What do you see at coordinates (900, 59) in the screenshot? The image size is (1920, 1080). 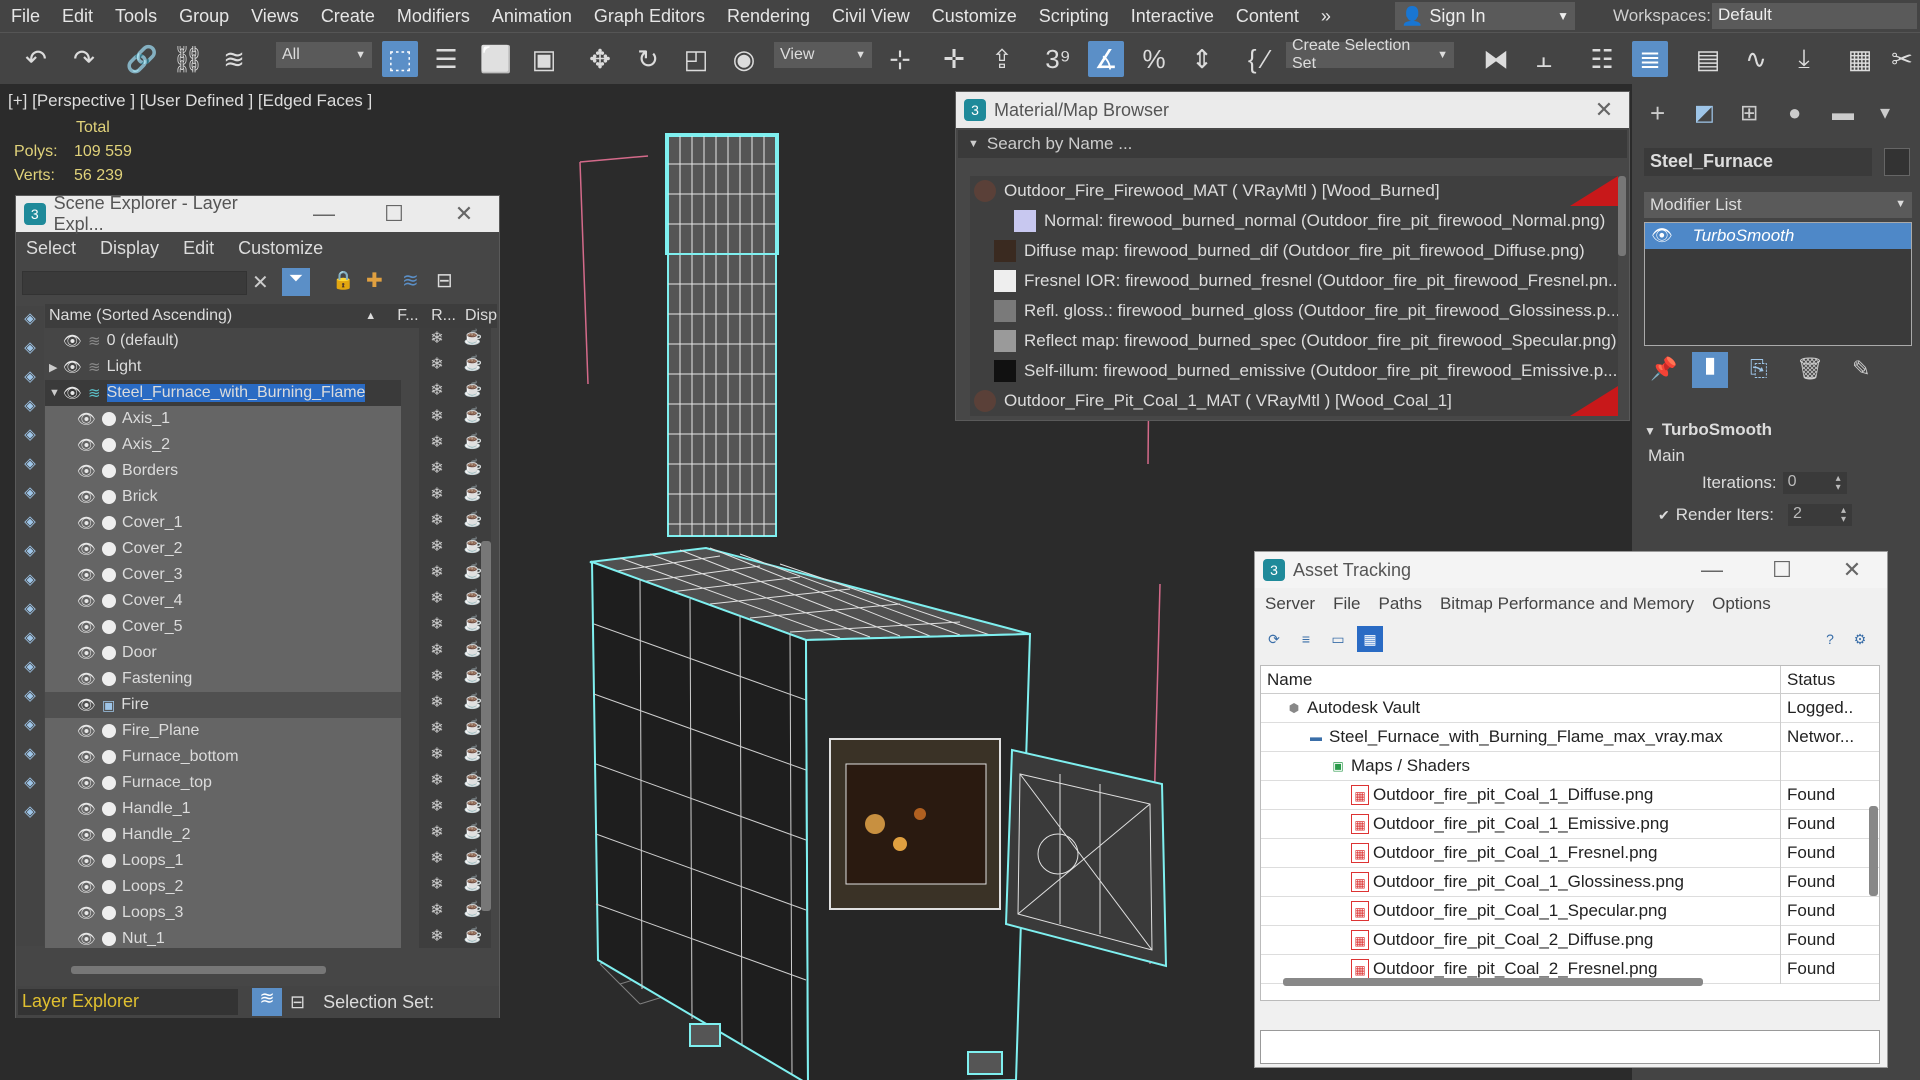 I see `pivot-center-icon: ⊹` at bounding box center [900, 59].